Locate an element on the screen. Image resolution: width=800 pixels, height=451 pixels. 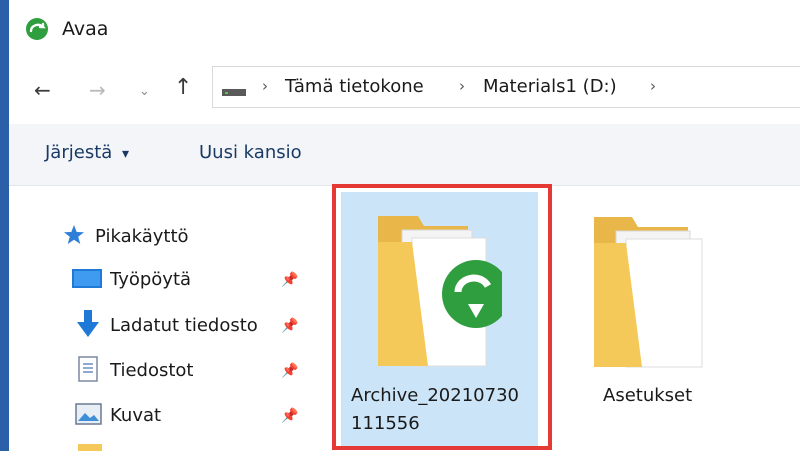
sidebar-item-quick-access: Pikakäyttö is located at coordinates (142, 237).